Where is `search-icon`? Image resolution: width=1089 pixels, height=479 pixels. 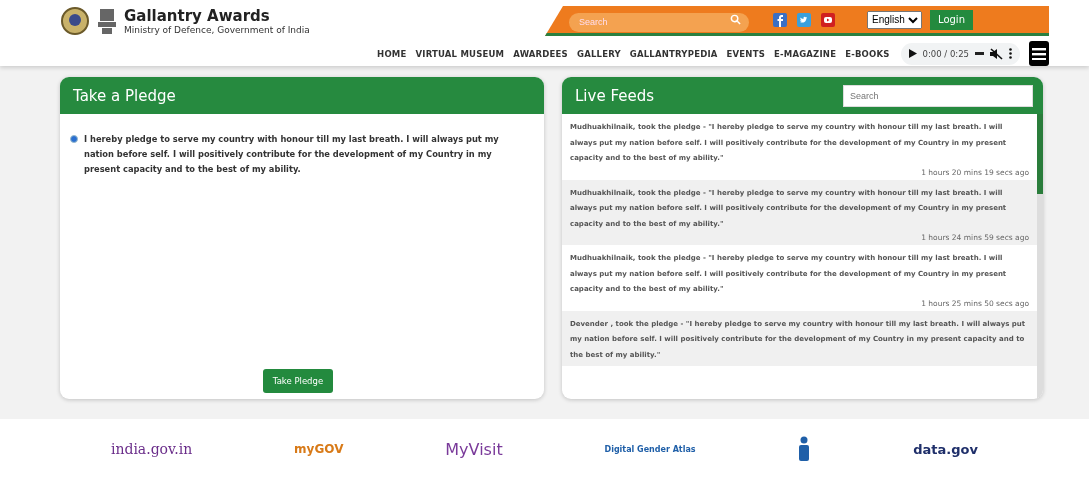
search-icon is located at coordinates (735, 19).